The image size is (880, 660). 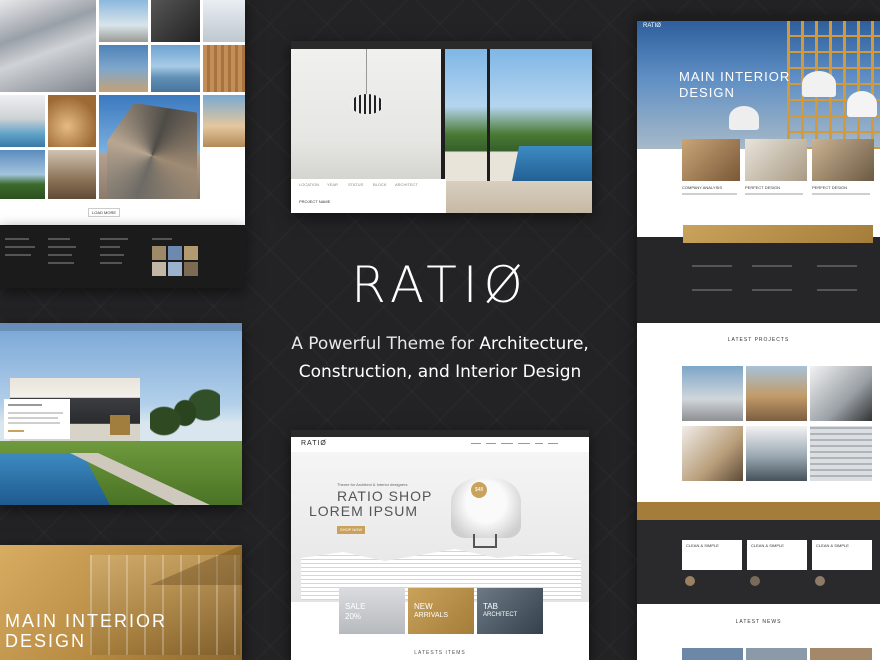 I want to click on right-hero-line1: MAIN INTERIOR, so click(x=735, y=76).